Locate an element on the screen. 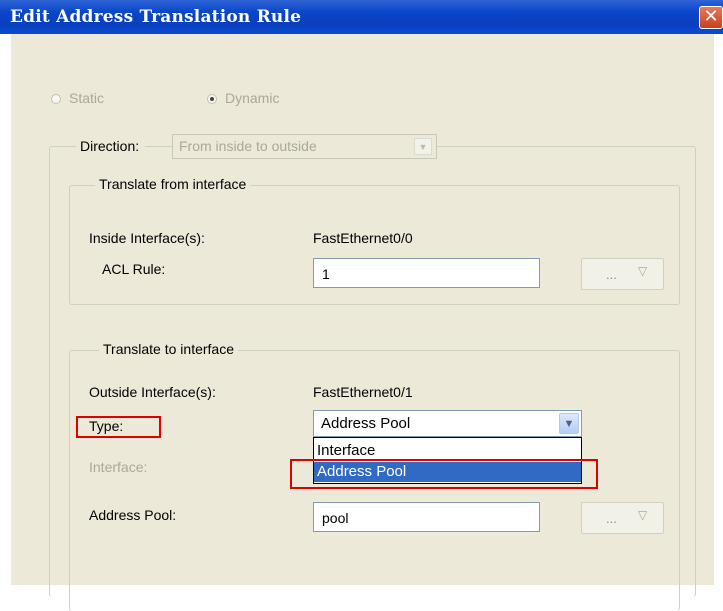 Image resolution: width=723 pixels, height=611 pixels. outside-interface-label: Outside Interface(s): is located at coordinates (152, 392).